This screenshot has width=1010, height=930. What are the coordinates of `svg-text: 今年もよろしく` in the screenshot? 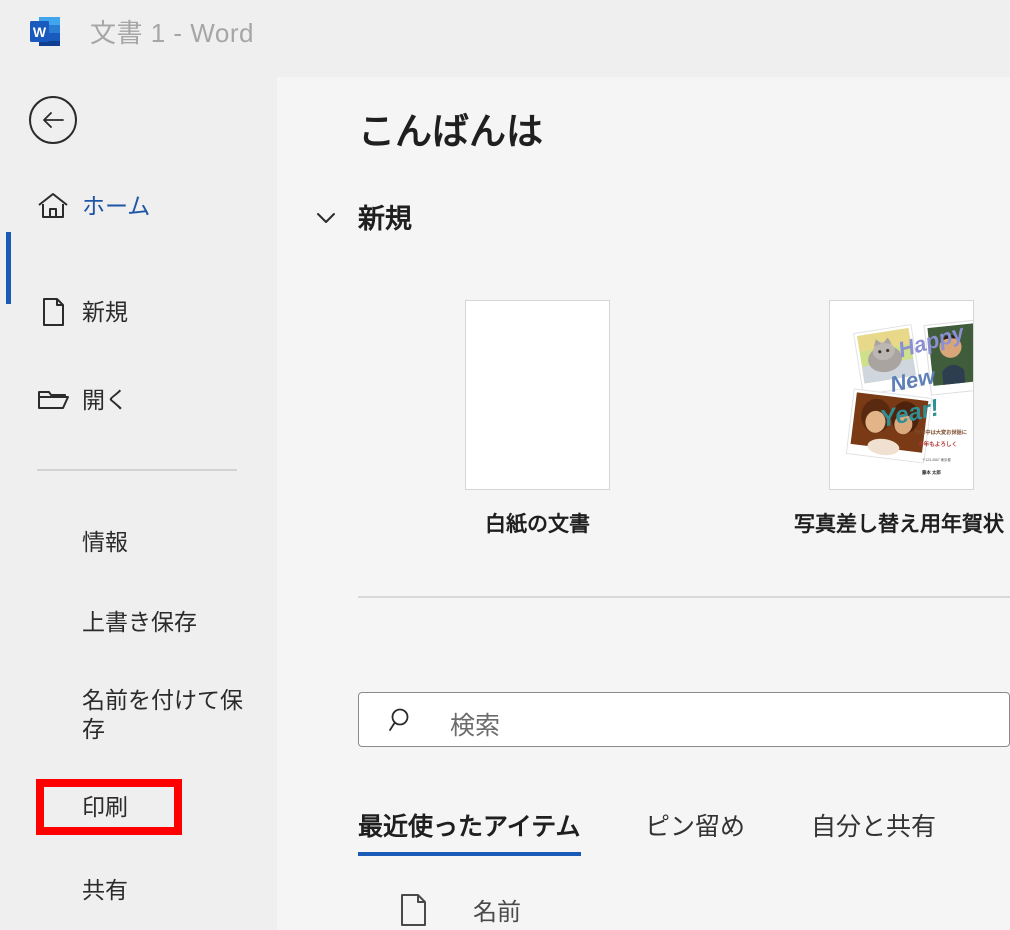 It's located at (937, 444).